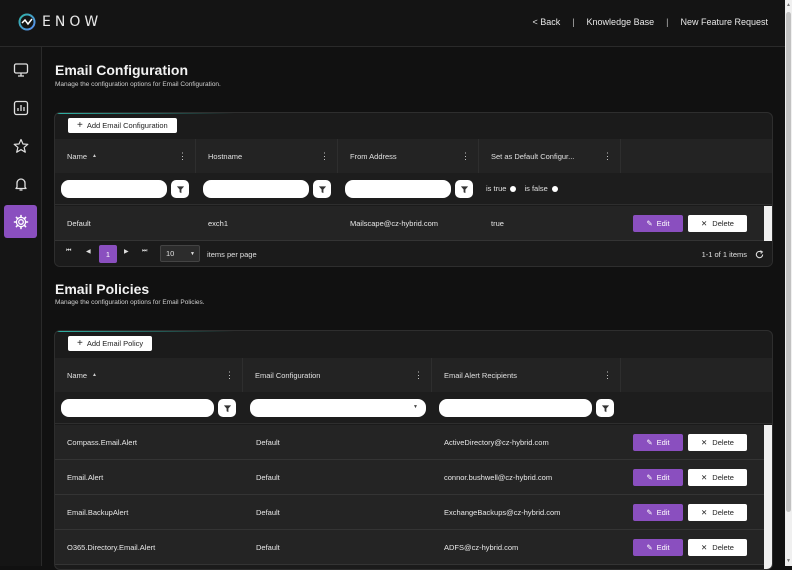 This screenshot has height=570, width=792. Describe the element at coordinates (515, 408) in the screenshot. I see `recipients-filter-input` at that location.